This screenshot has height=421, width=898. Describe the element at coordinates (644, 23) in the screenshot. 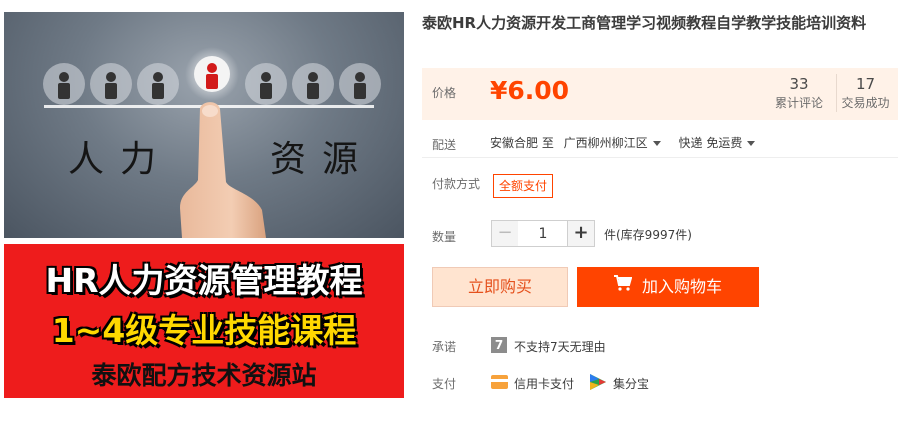

I see `product-title: 泰欧HR人力资源开发工商管理学习视频教程自学教学技能培训资料` at that location.